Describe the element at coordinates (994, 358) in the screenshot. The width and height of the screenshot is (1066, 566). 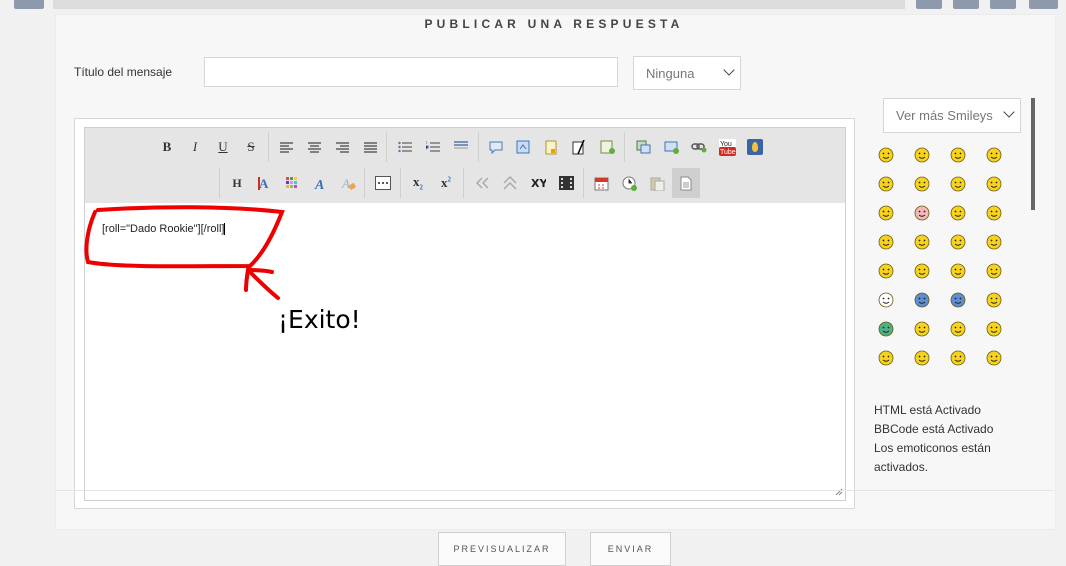
I see `smiley-worried-icon` at that location.